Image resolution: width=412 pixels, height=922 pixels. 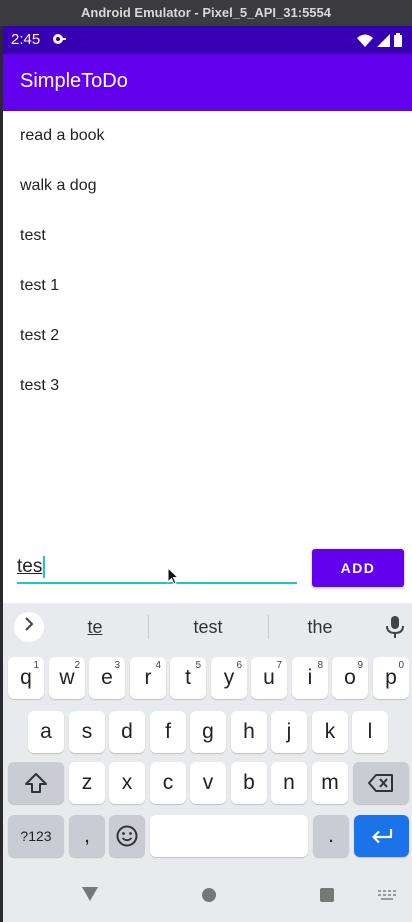 I want to click on key-s: s, so click(x=87, y=732).